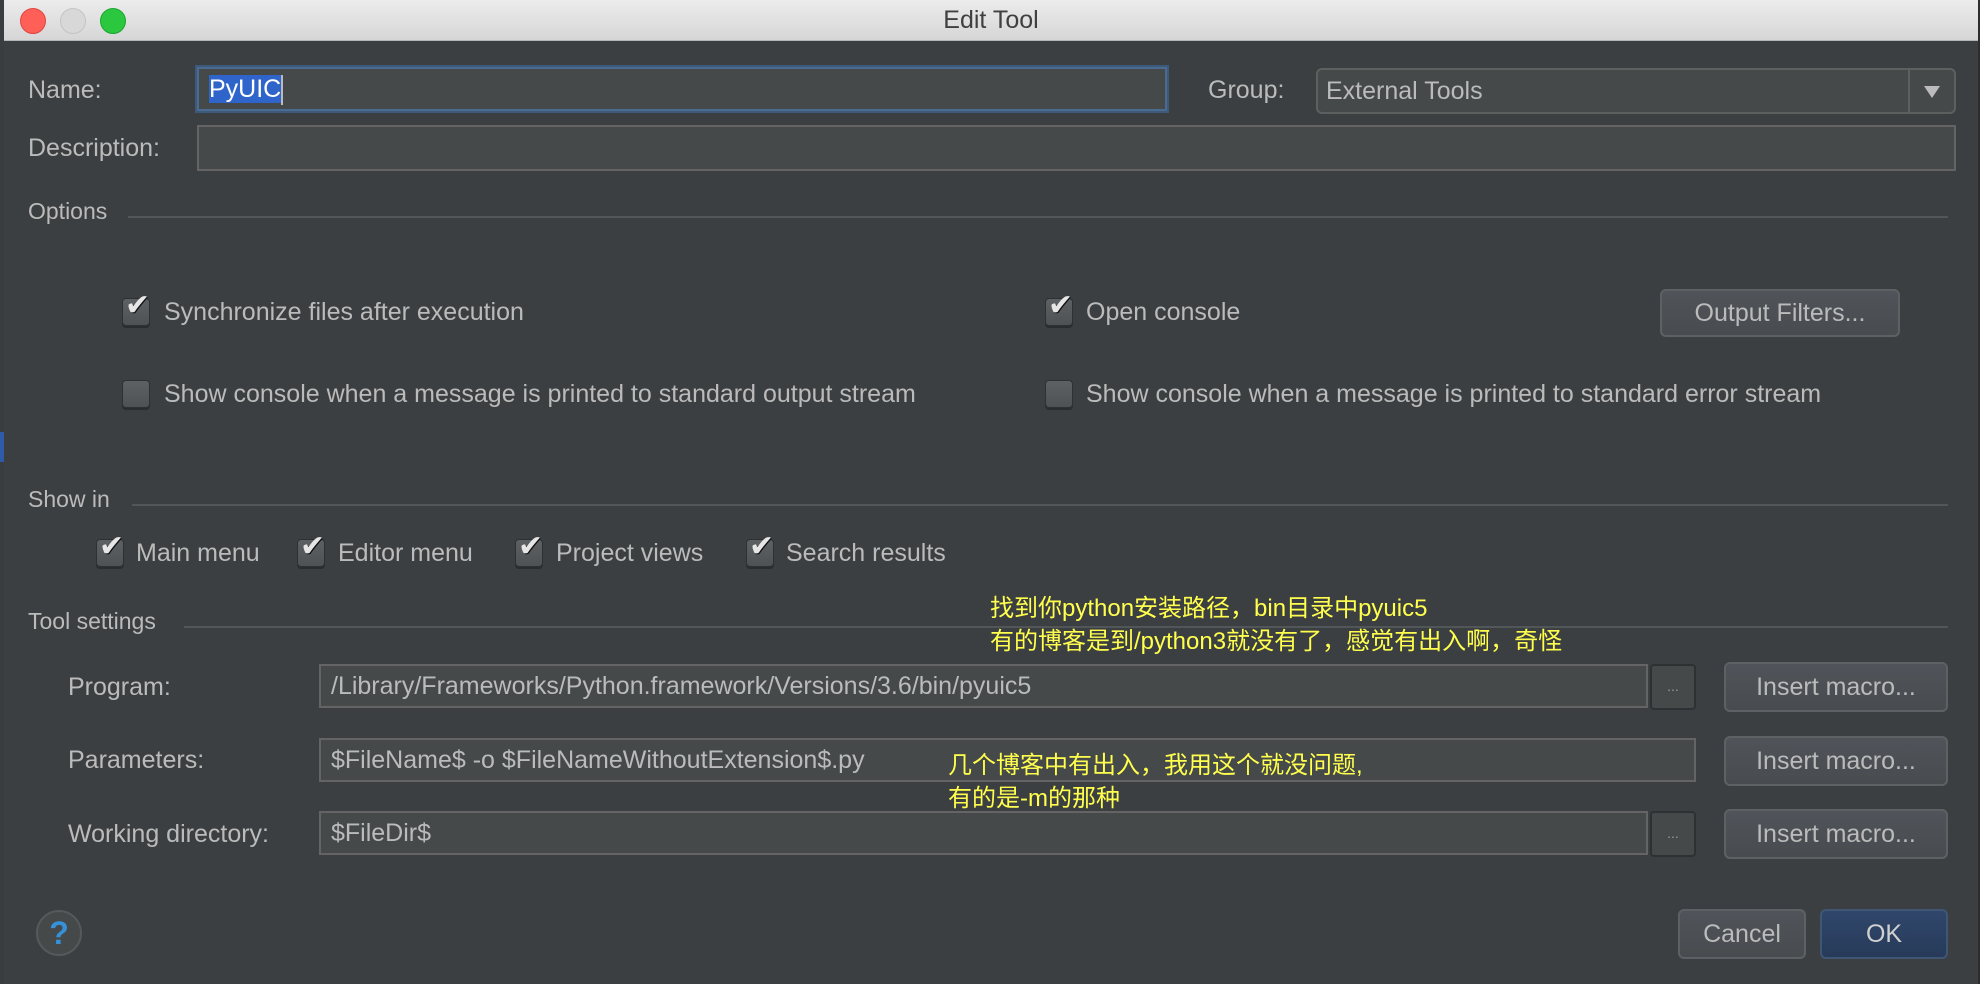  Describe the element at coordinates (92, 621) in the screenshot. I see `tool-settings-section-header: Tool settings` at that location.